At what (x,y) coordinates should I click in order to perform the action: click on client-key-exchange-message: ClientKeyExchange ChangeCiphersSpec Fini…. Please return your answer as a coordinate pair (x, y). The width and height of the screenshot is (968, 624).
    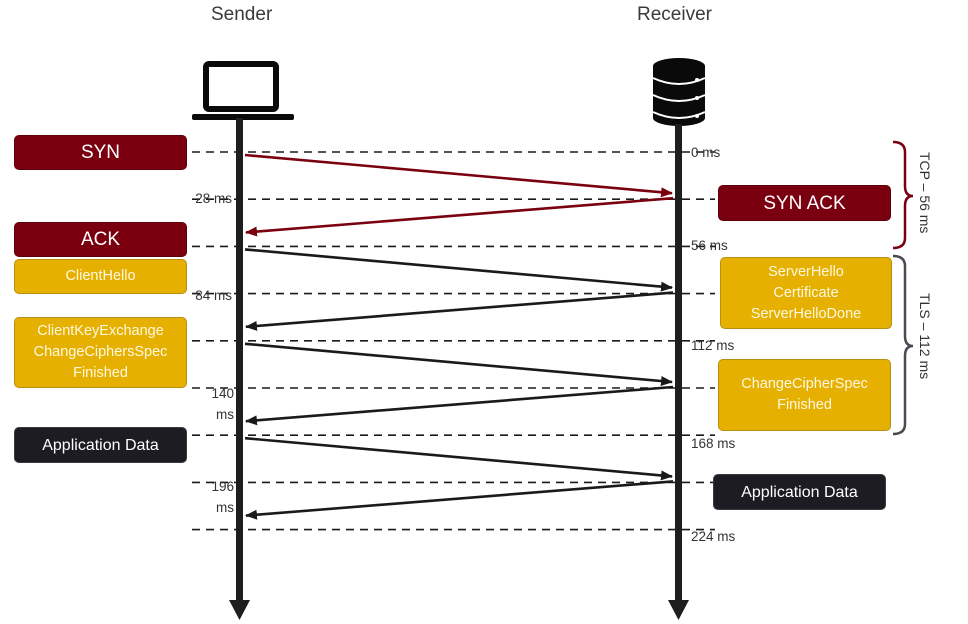
    Looking at the image, I should click on (100, 352).